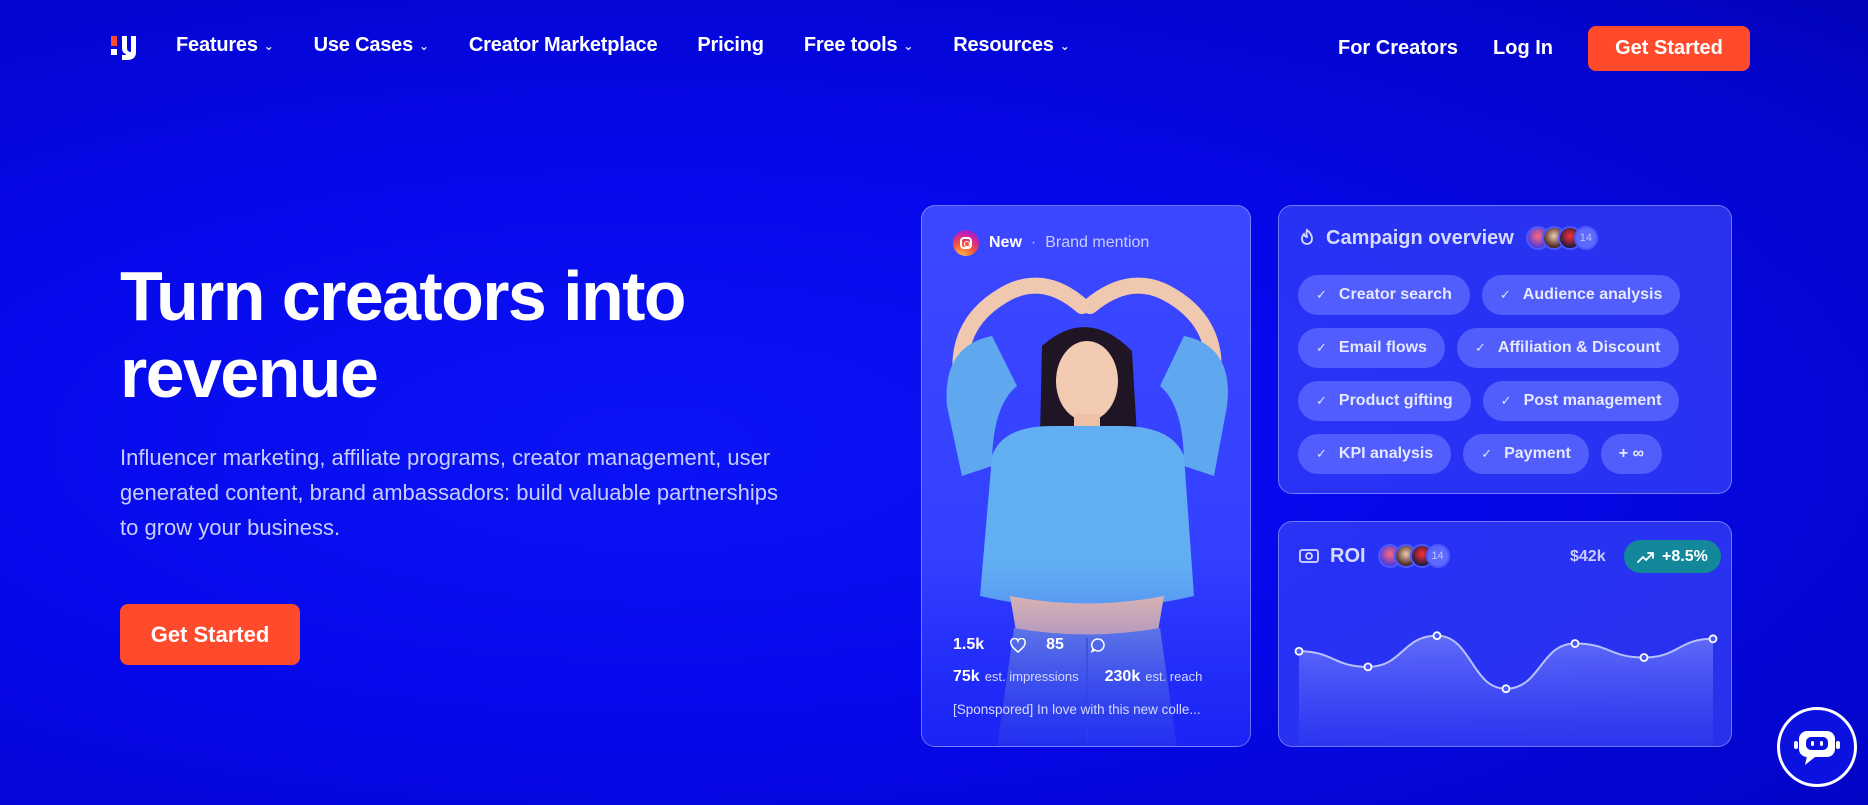 The image size is (1868, 805). What do you see at coordinates (1505, 634) in the screenshot?
I see `roi-card: ROI 14 $42k +8.5%` at bounding box center [1505, 634].